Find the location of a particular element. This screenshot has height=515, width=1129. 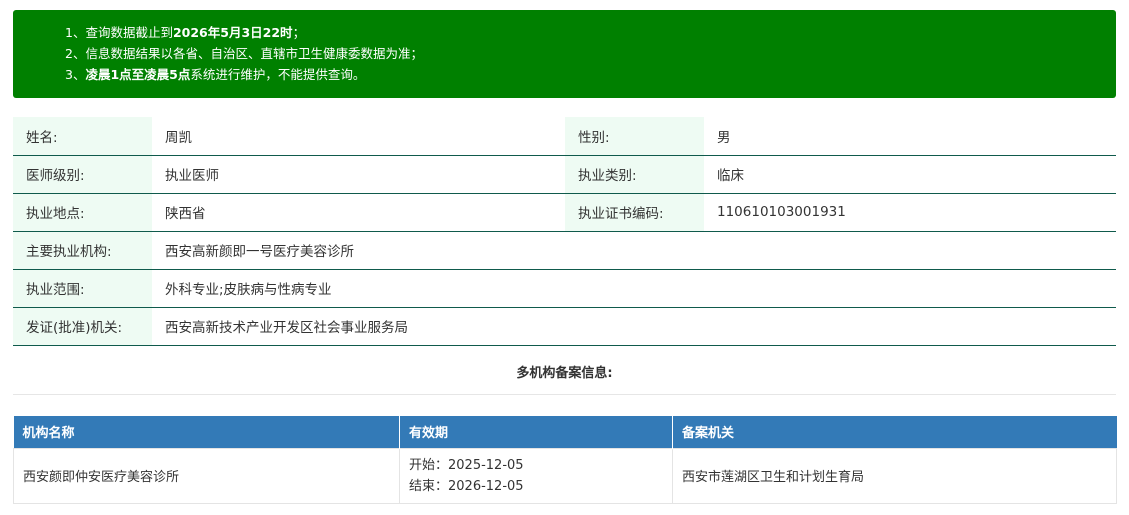

authority-label: 发证(批准)机关: is located at coordinates (82, 326).